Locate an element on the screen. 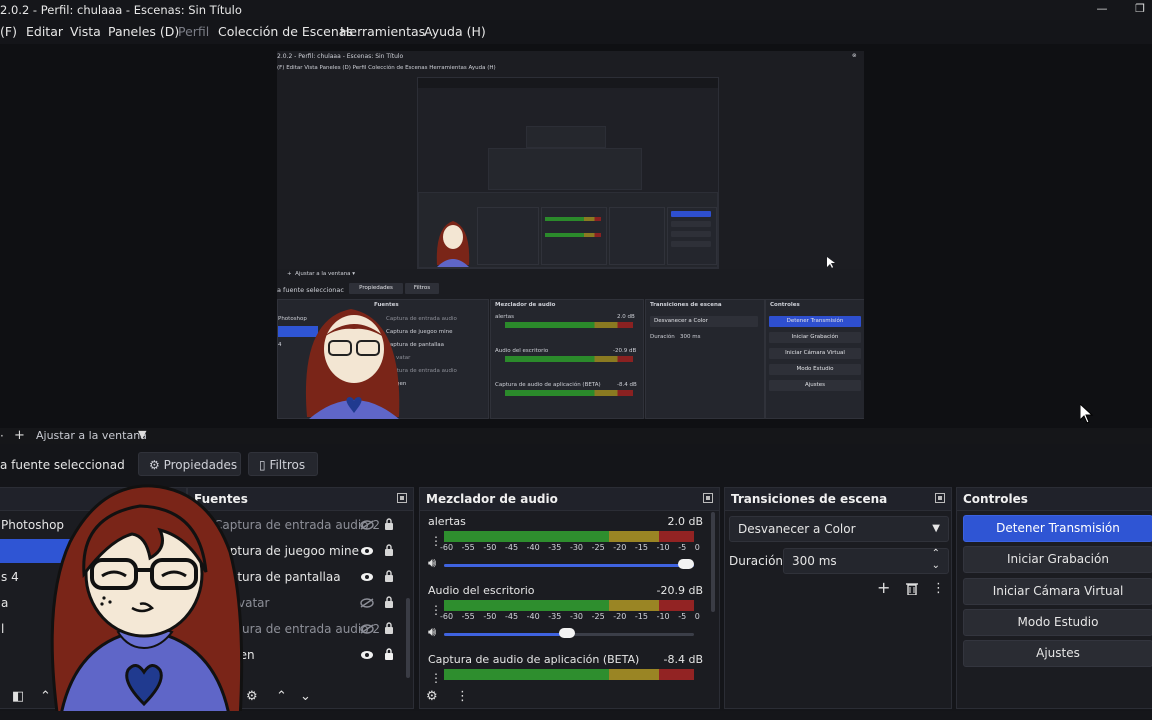 This screenshot has width=1152, height=720. stepper-down-icon: ⌄ is located at coordinates (936, 566).